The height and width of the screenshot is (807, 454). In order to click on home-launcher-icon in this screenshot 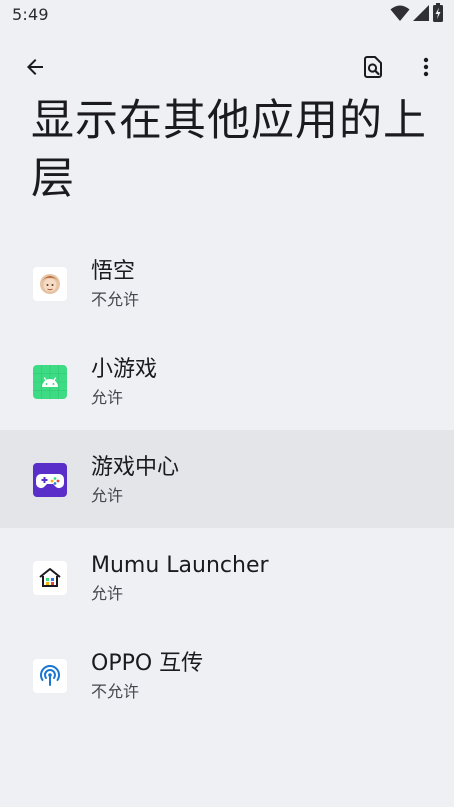, I will do `click(50, 578)`.